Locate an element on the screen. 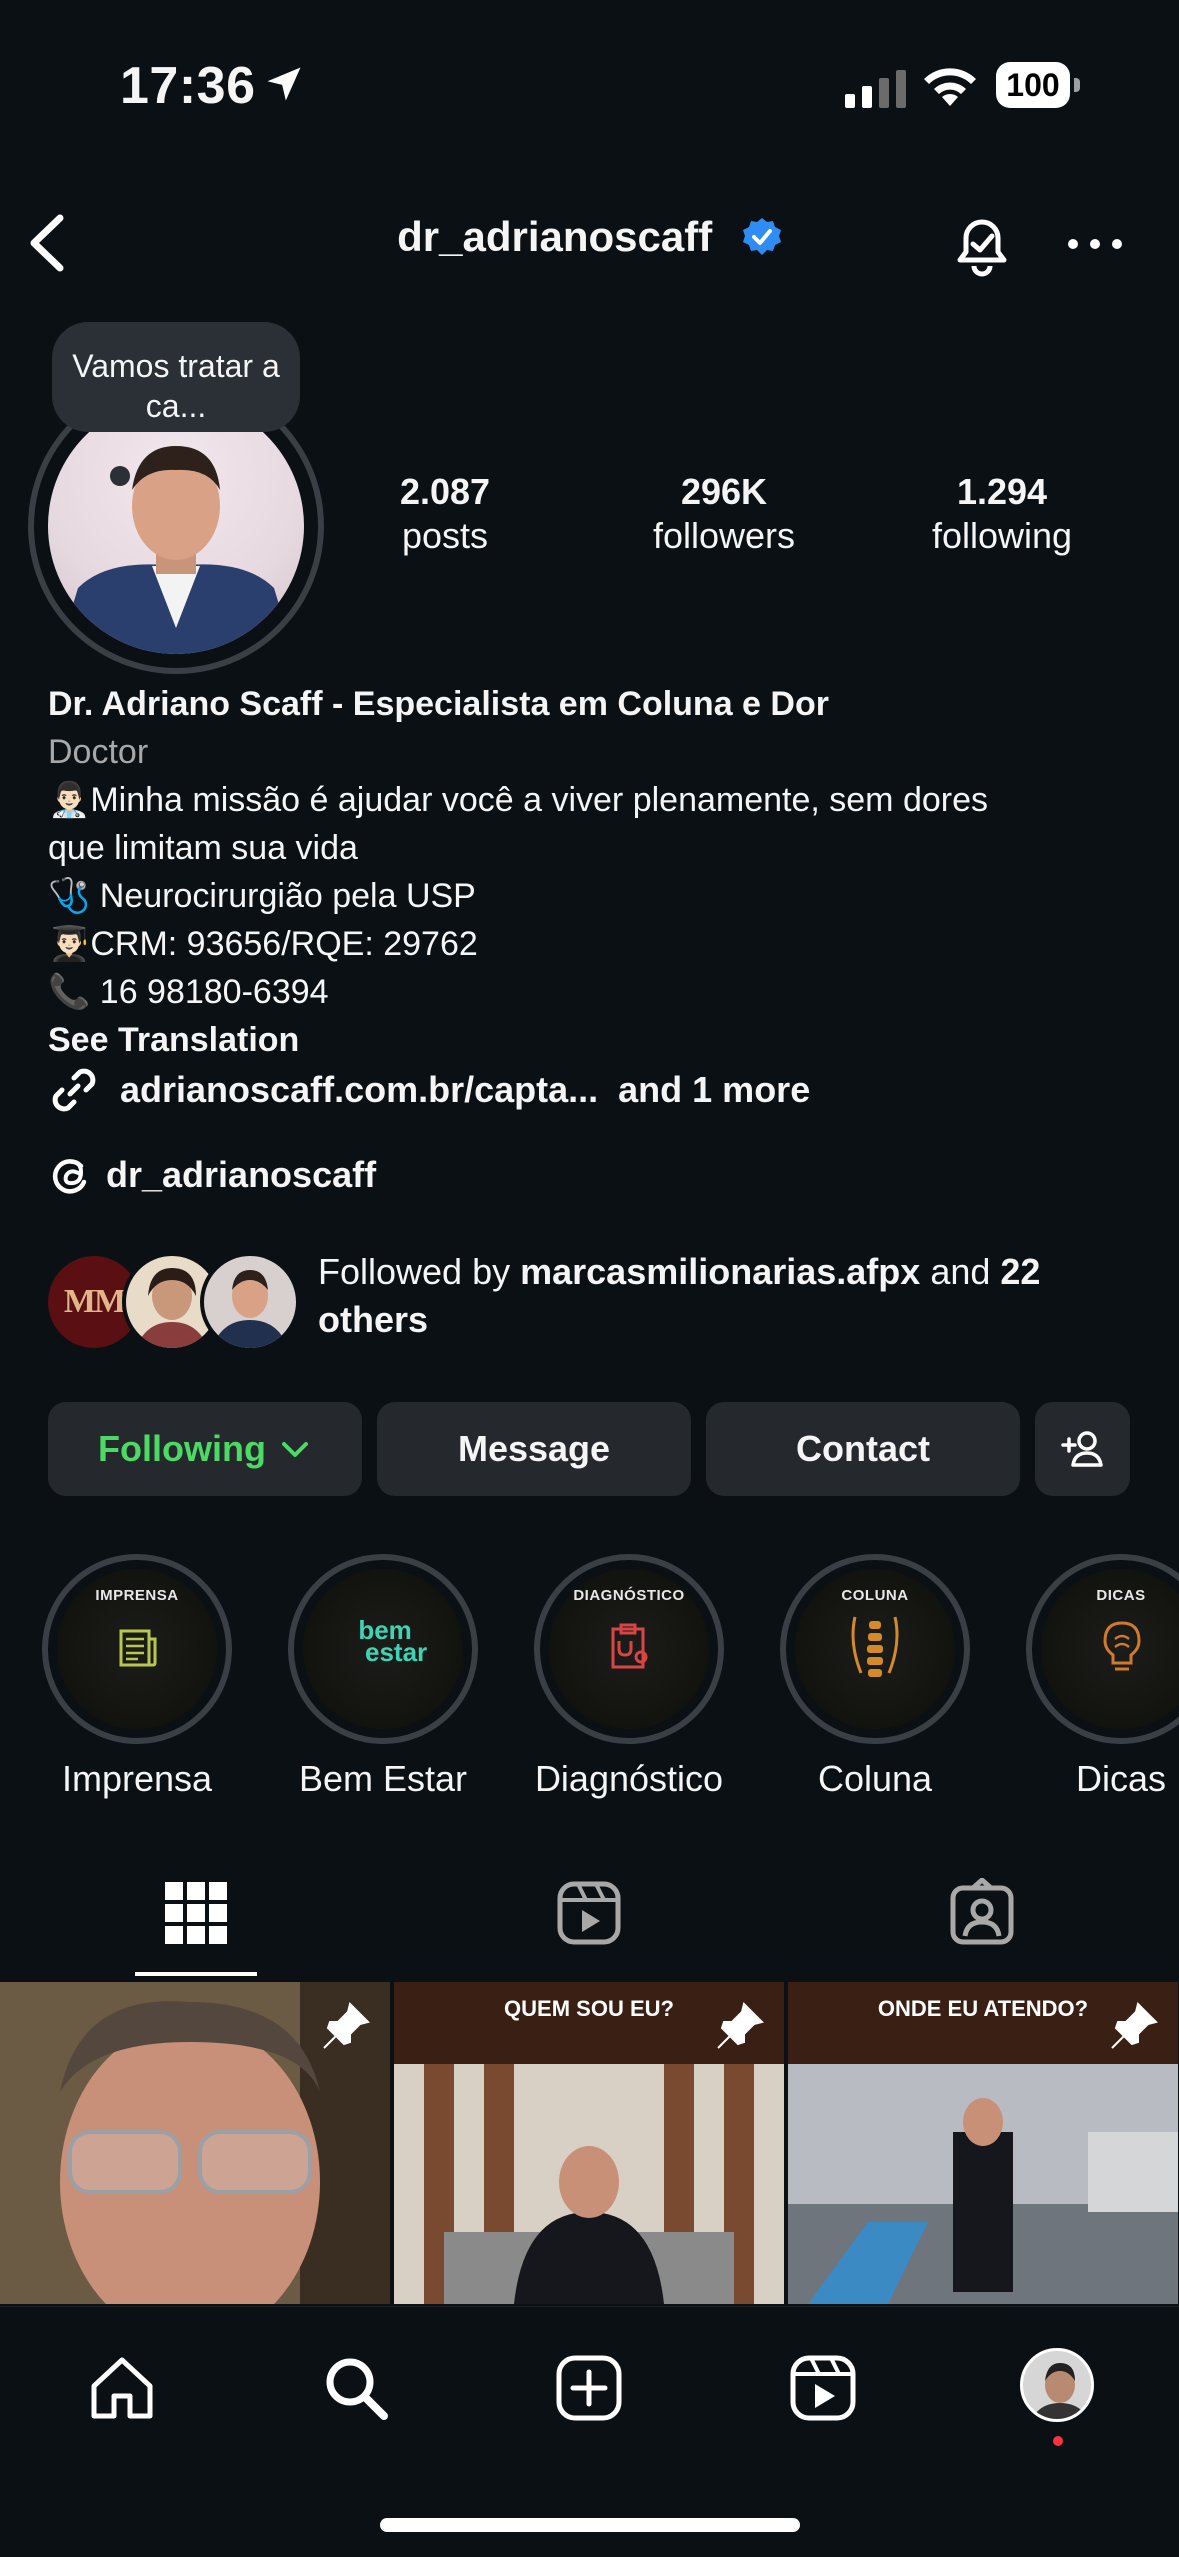 Image resolution: width=1179 pixels, height=2557 pixels. following-button: Following is located at coordinates (205, 1449).